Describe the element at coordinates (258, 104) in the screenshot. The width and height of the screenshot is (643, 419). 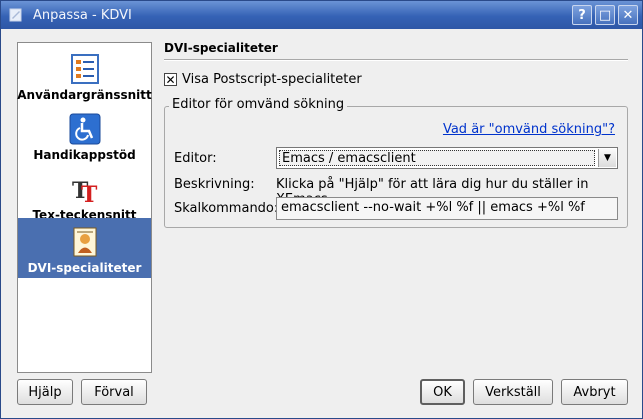
I see `group-legend: Editor för omvänd sökning` at that location.